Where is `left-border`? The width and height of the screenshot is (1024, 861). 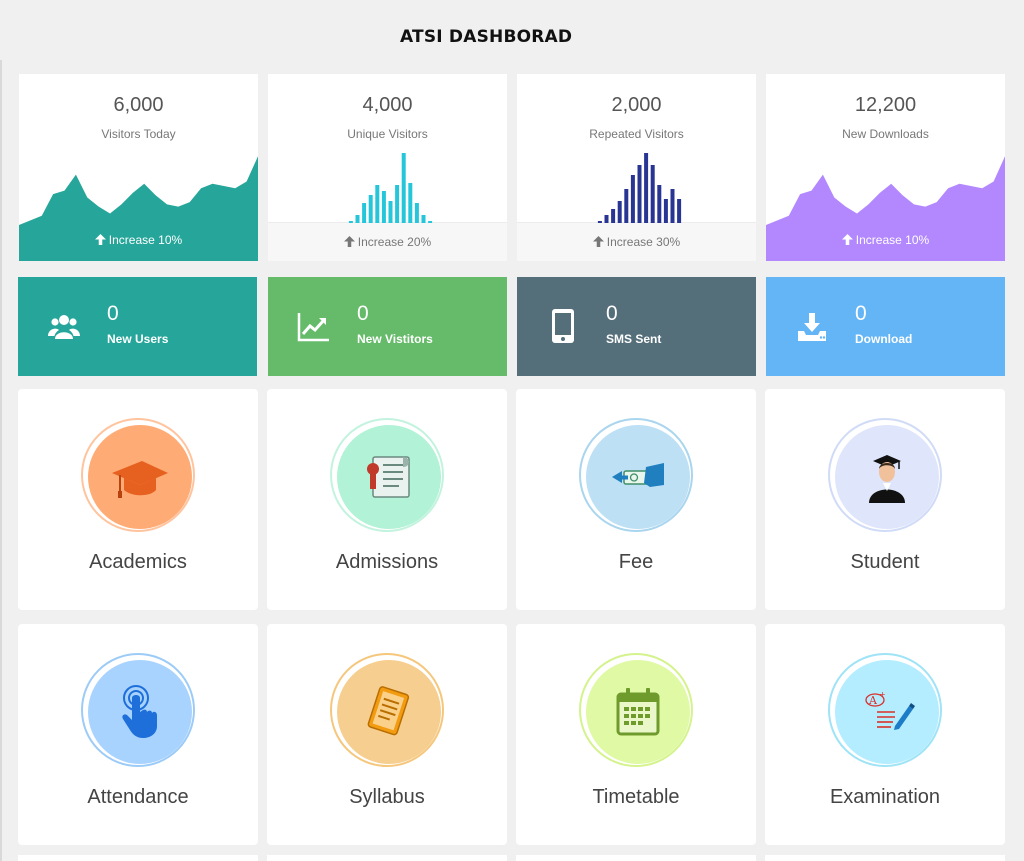
left-border is located at coordinates (1, 460).